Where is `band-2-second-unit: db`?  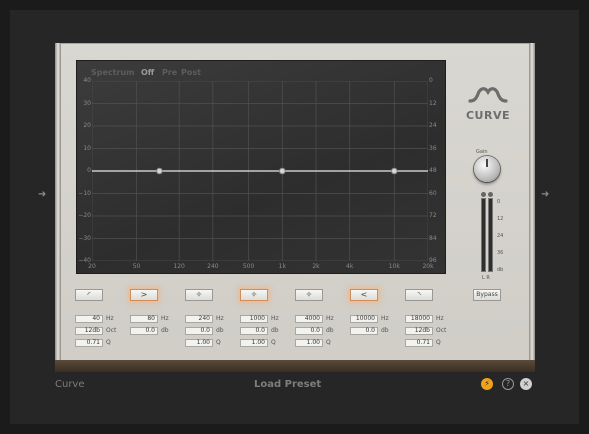 band-2-second-unit: db is located at coordinates (165, 330).